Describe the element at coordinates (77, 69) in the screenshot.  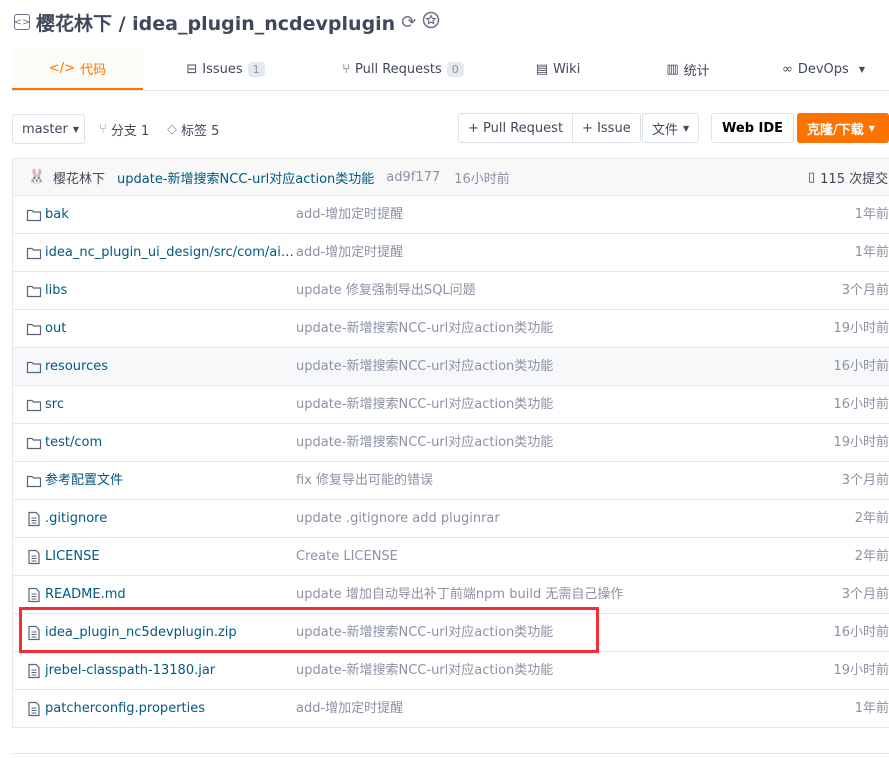
I see `tab-code: </> 代码` at that location.